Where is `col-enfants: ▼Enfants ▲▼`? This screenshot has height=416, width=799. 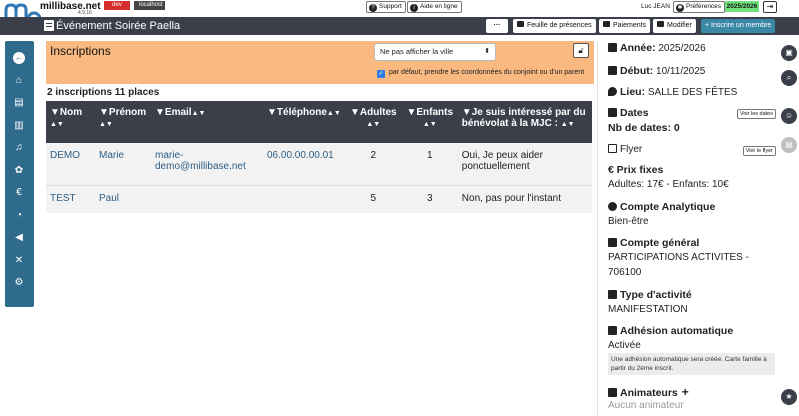
col-enfants: ▼Enfants ▲▼ is located at coordinates (429, 122).